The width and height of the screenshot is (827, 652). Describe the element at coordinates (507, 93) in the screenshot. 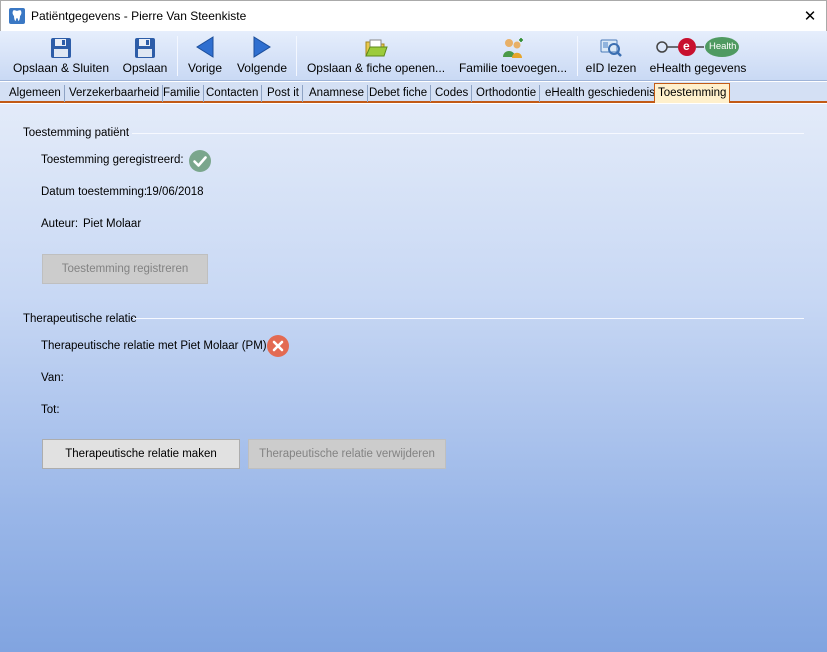

I see `tab-orthodontie: Orthodontie` at that location.